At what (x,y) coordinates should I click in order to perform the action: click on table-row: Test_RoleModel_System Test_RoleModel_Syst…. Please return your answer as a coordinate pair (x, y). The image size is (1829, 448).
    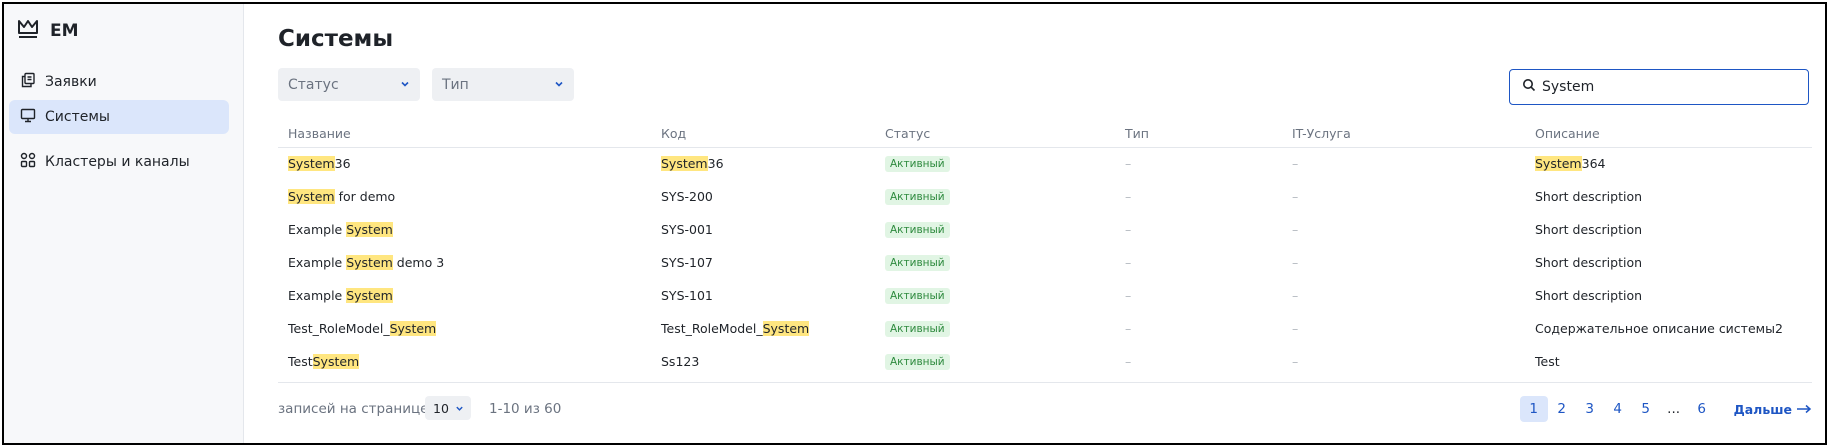
    Looking at the image, I should click on (1045, 329).